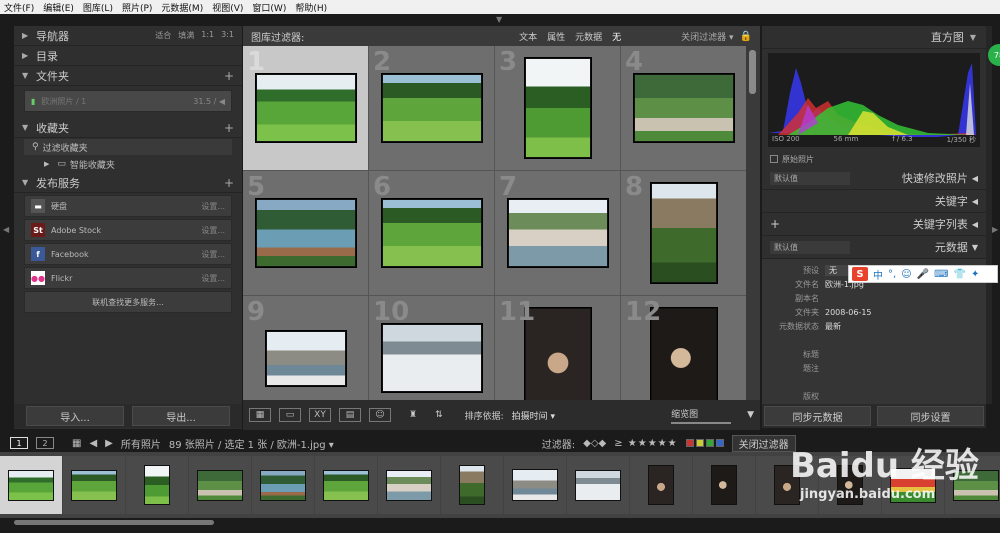 This screenshot has width=1000, height=533. I want to click on original-checkbox, so click(774, 159).